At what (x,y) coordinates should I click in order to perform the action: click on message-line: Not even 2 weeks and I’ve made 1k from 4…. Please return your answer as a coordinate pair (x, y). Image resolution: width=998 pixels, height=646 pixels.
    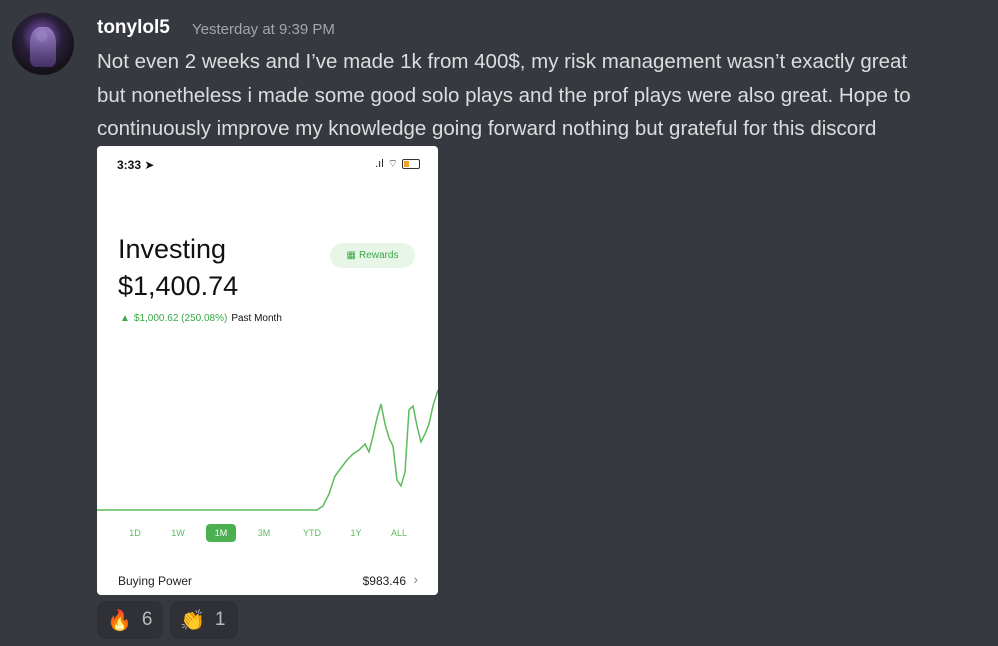
    Looking at the image, I should click on (502, 61).